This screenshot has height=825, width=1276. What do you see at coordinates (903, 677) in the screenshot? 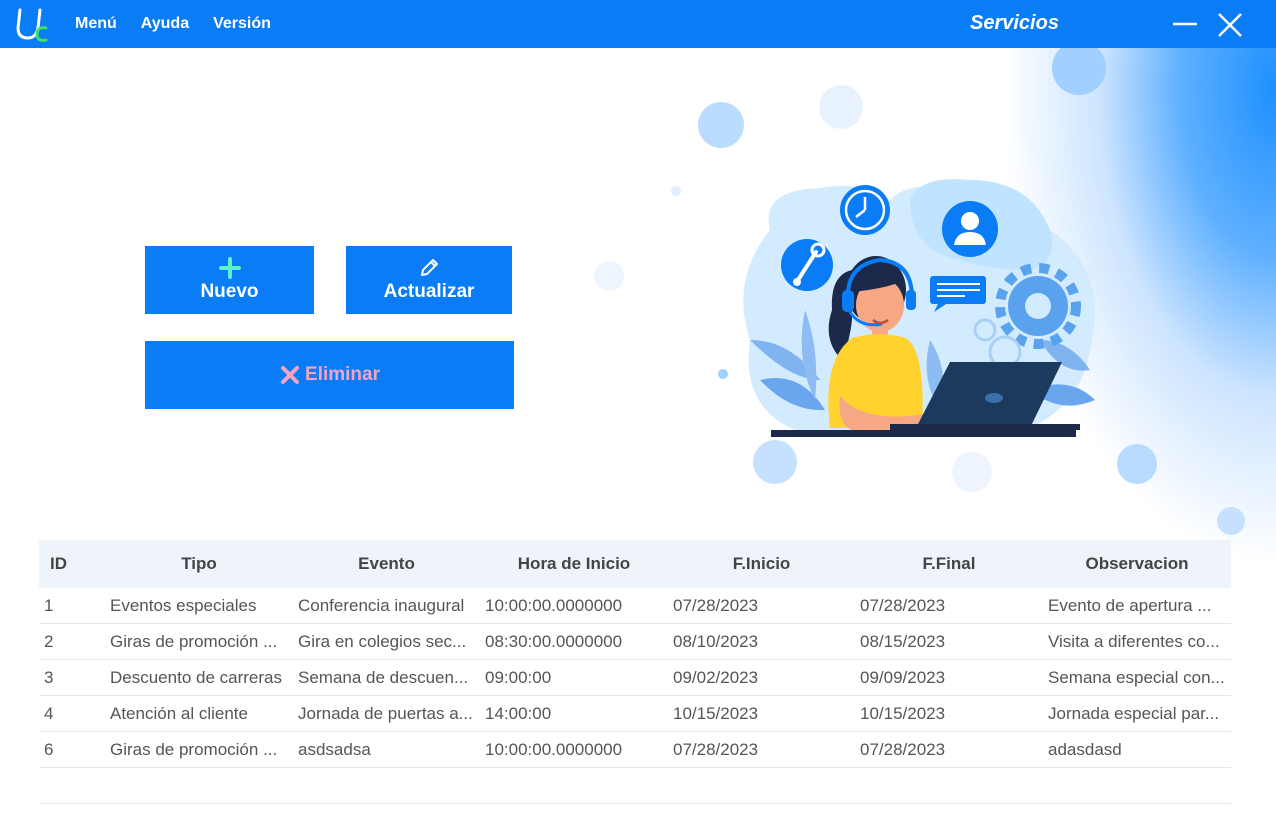
I see `cell-fecha-final: 09/09/2023` at bounding box center [903, 677].